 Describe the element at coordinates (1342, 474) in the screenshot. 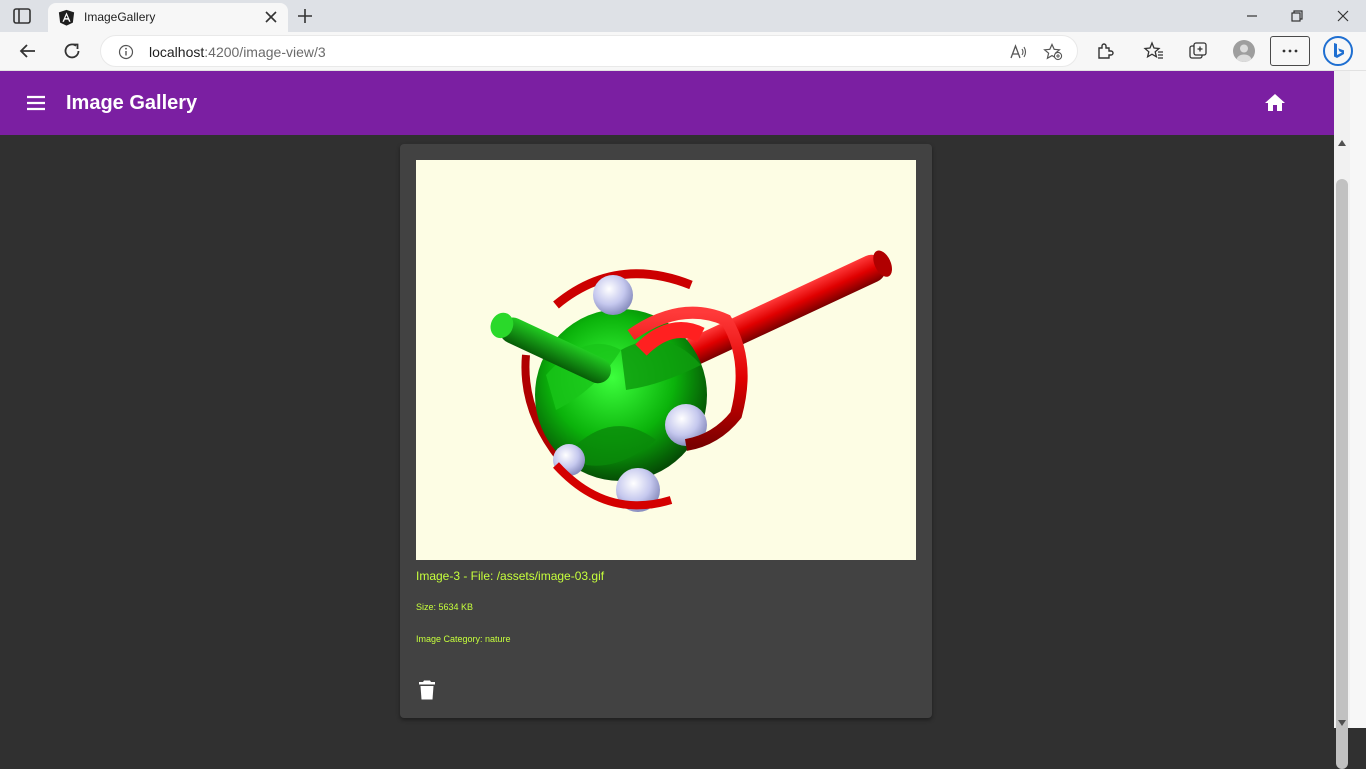

I see `scrollbar-thumb` at that location.